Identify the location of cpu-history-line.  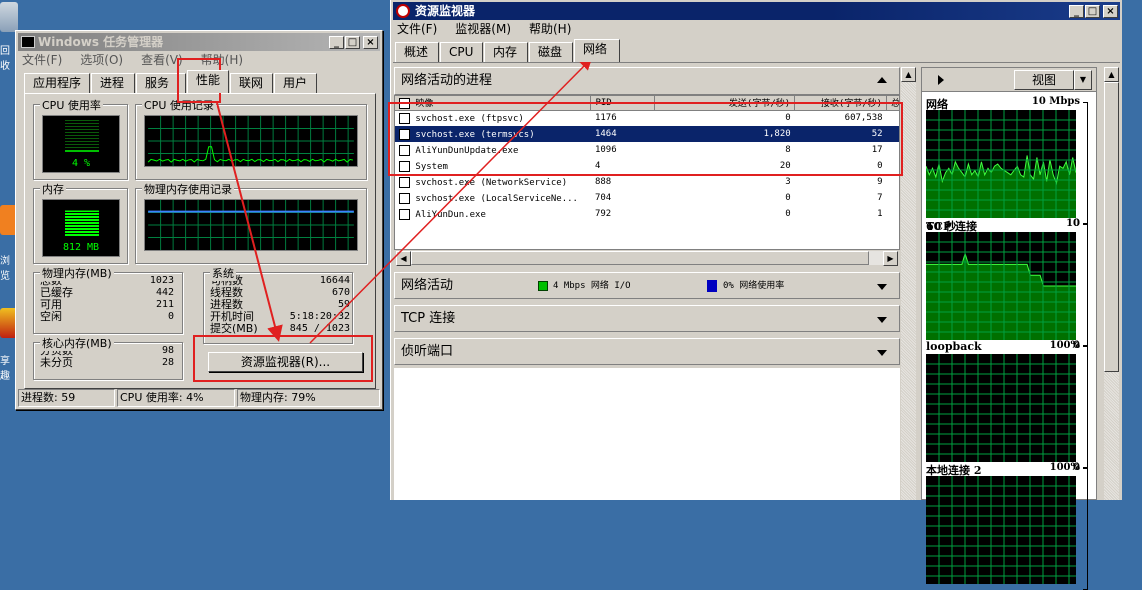
(250, 154).